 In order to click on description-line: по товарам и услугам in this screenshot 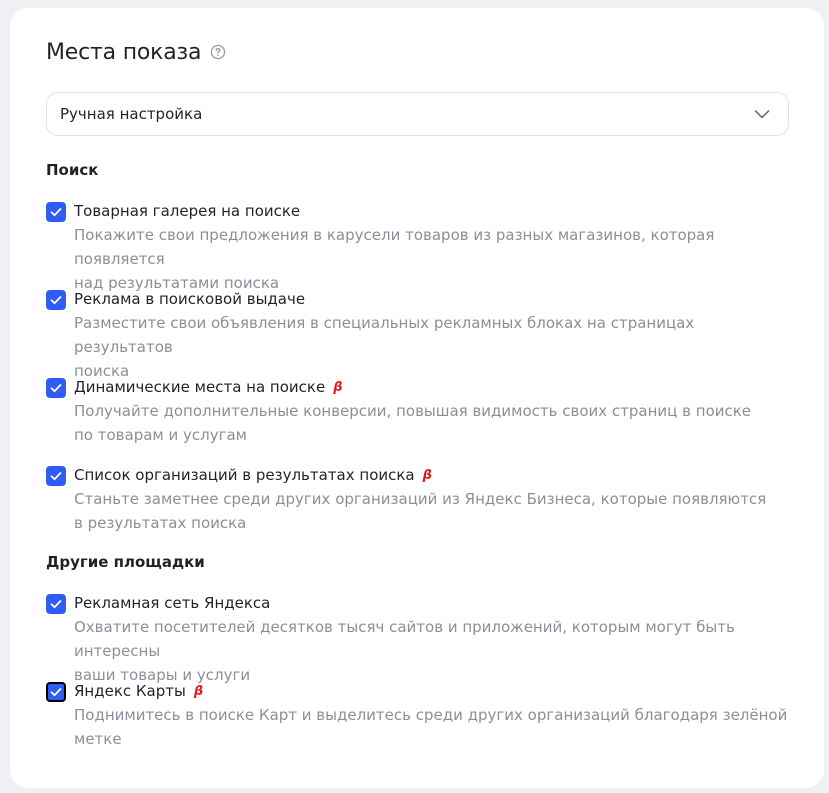, I will do `click(160, 435)`.